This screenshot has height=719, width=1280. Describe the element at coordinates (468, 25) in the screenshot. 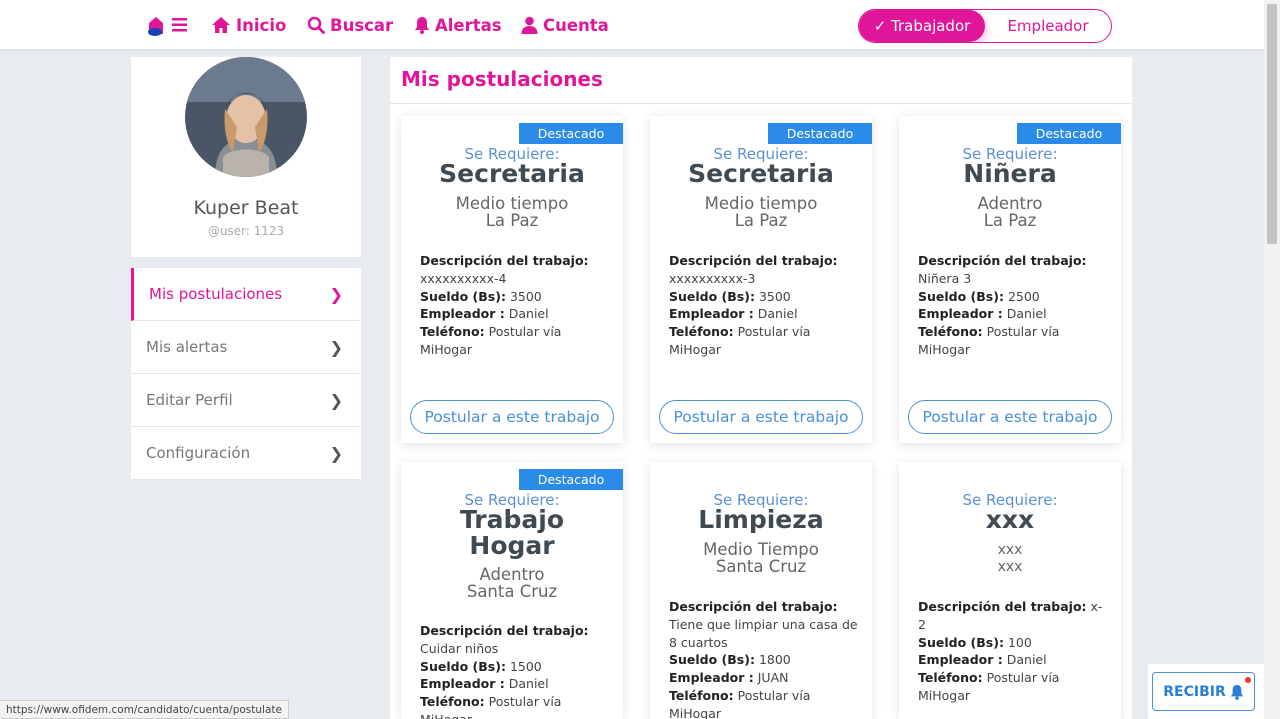

I see `nav-alertas-label: Alertas` at that location.